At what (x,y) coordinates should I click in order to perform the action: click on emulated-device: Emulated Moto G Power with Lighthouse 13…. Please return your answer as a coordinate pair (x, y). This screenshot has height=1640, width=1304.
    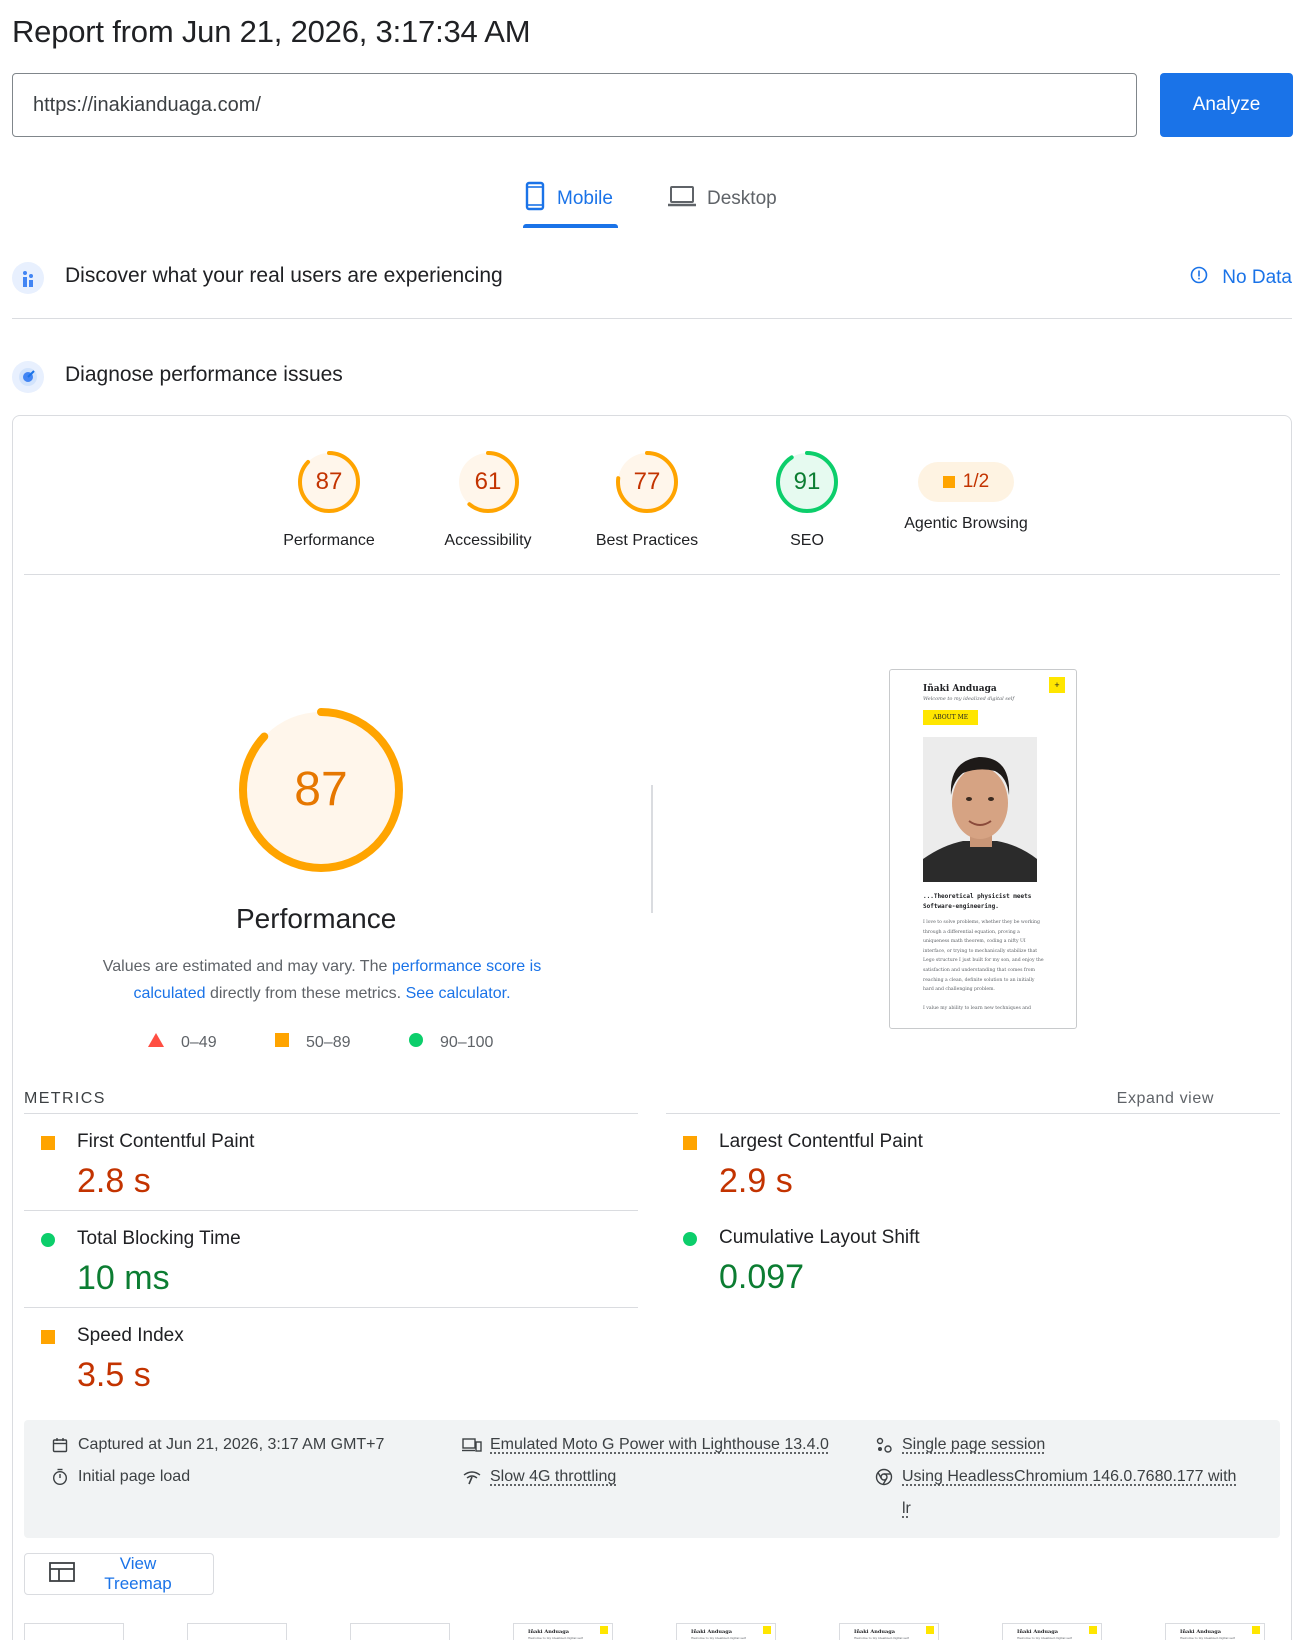
    Looking at the image, I should click on (645, 1445).